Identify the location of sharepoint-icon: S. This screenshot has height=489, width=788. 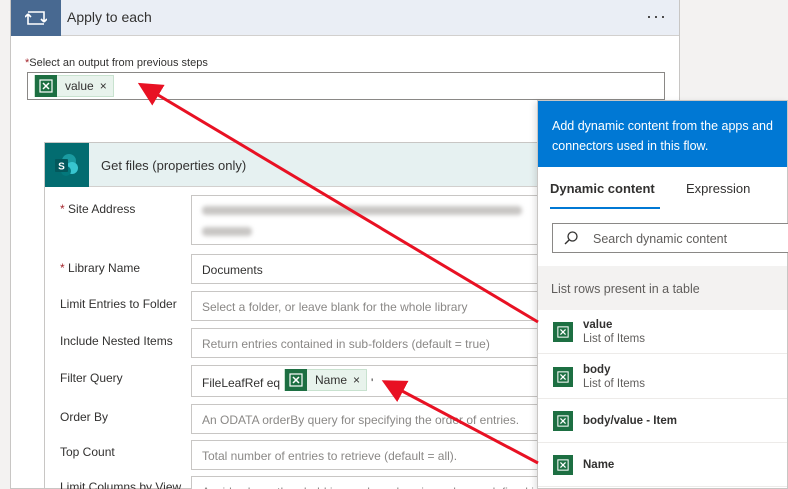
(67, 165).